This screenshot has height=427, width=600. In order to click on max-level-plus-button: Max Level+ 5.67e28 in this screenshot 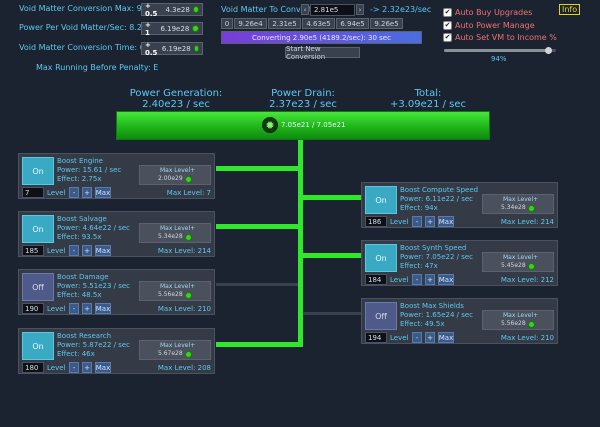, I will do `click(175, 350)`.